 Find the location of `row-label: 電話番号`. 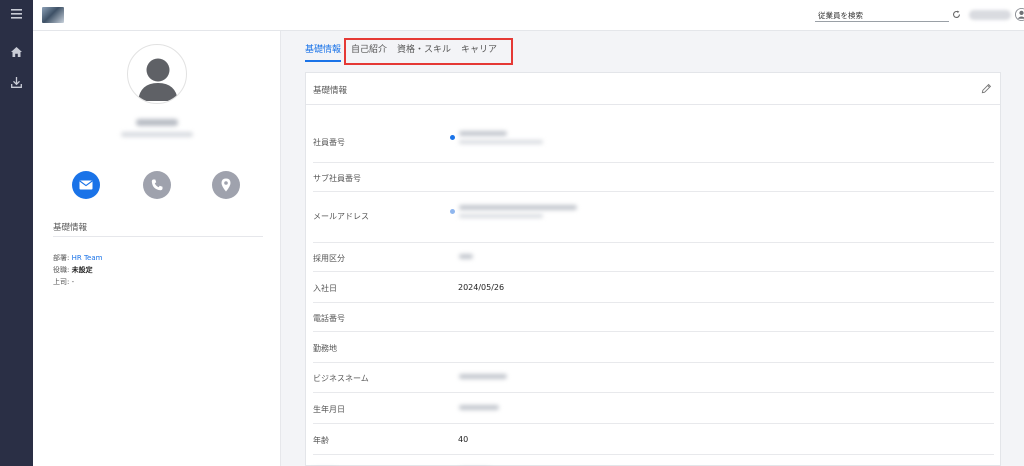

row-label: 電話番号 is located at coordinates (329, 318).